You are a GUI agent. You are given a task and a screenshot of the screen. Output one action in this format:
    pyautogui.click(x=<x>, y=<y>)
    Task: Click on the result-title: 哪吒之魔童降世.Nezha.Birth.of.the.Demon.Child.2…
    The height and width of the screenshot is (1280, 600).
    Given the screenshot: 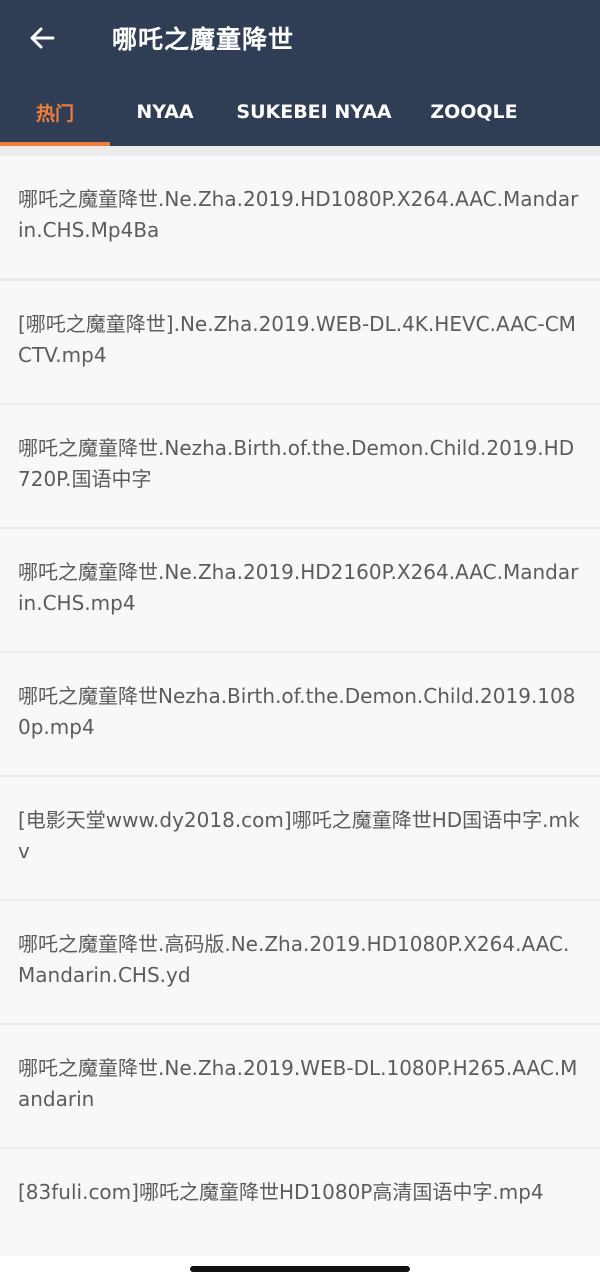 What is the action you would take?
    pyautogui.click(x=296, y=463)
    